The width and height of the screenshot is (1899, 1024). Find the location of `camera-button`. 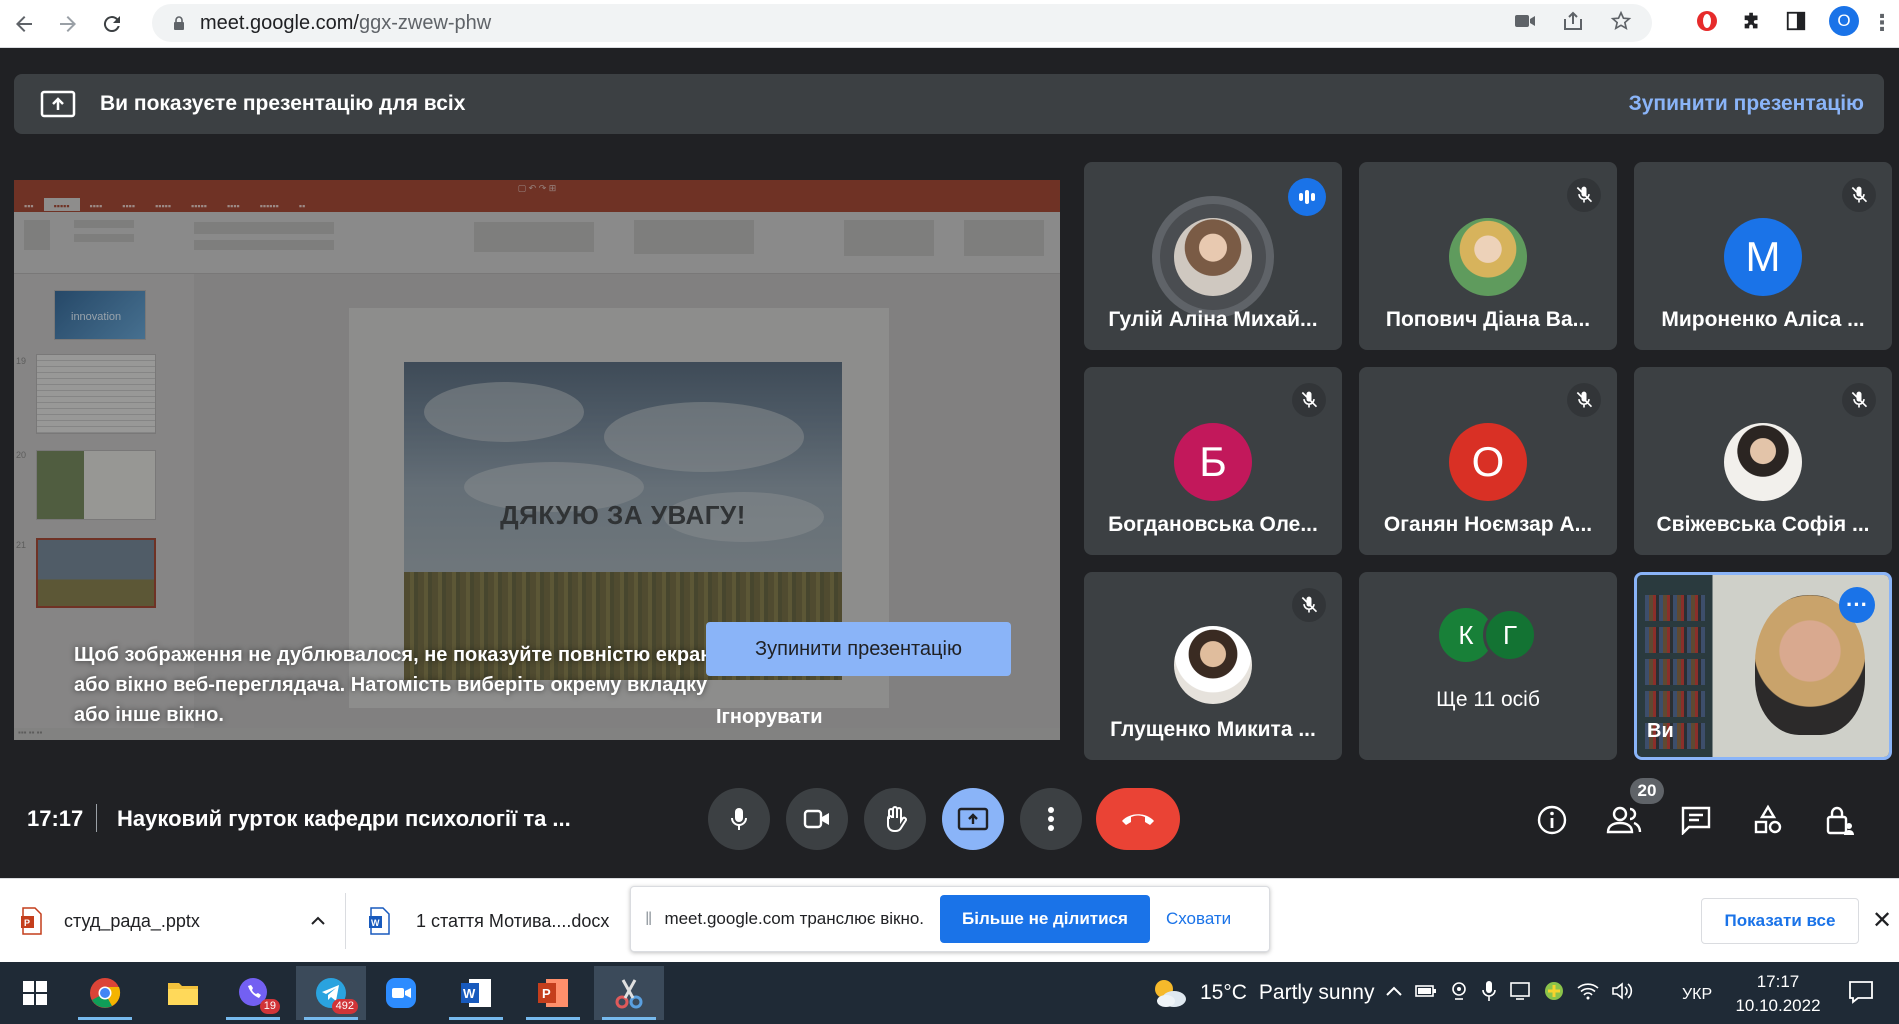

camera-button is located at coordinates (817, 819).